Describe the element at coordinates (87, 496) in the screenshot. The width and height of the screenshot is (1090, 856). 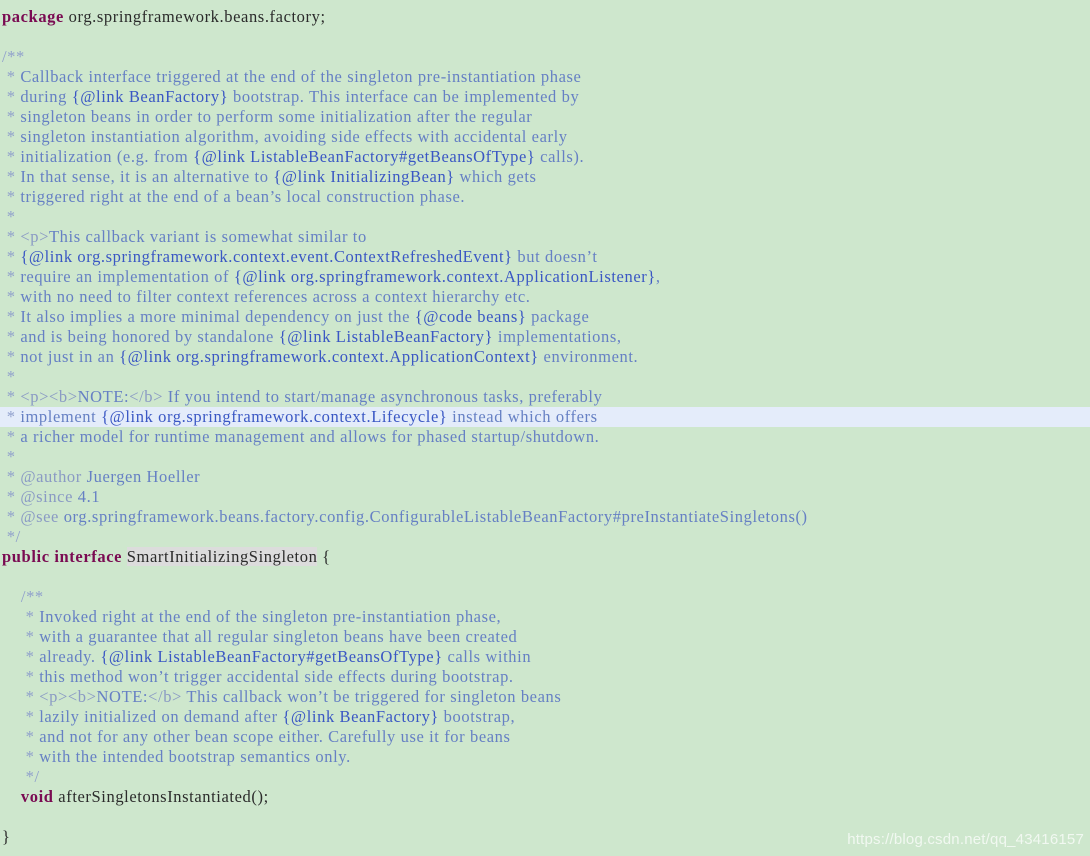
I see `code-token-cmt: 4.1` at that location.